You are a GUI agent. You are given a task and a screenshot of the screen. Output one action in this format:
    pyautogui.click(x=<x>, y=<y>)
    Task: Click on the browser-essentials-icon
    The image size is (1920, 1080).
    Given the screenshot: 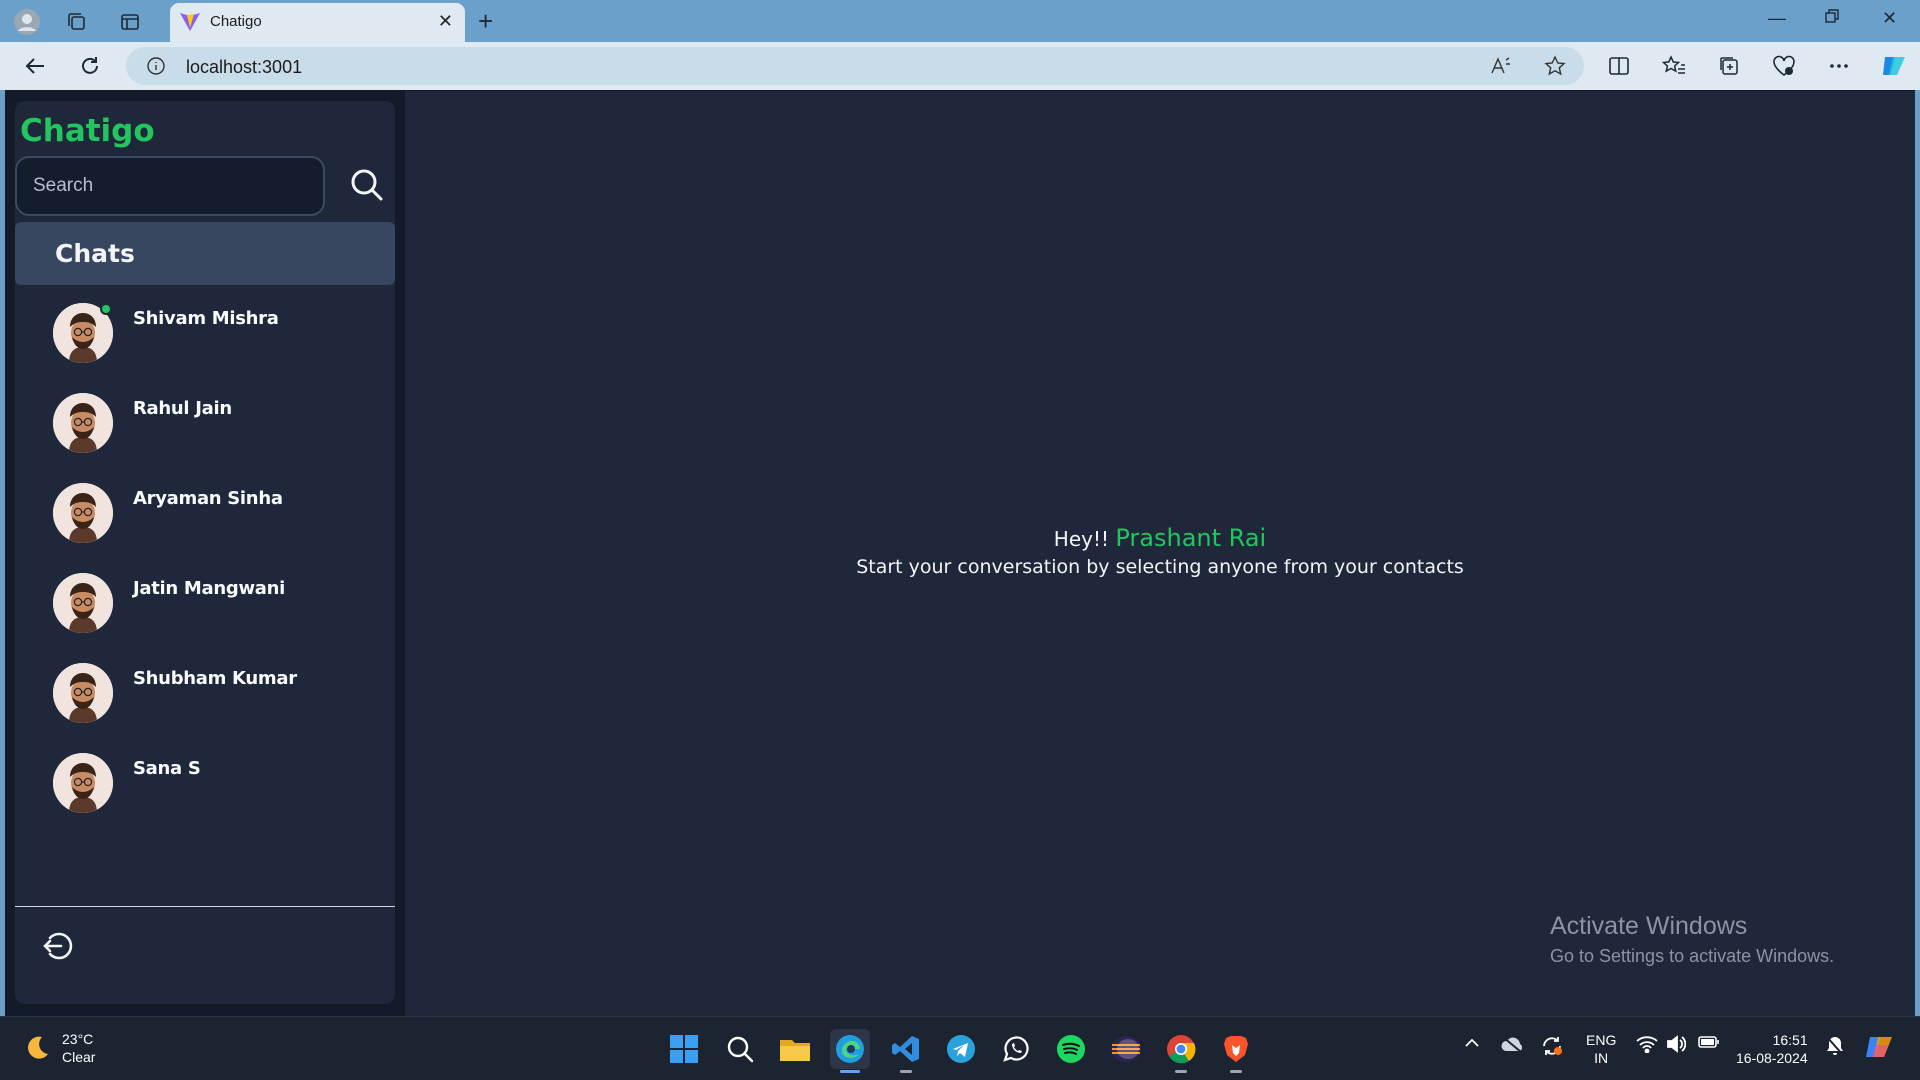 What is the action you would take?
    pyautogui.click(x=1784, y=66)
    